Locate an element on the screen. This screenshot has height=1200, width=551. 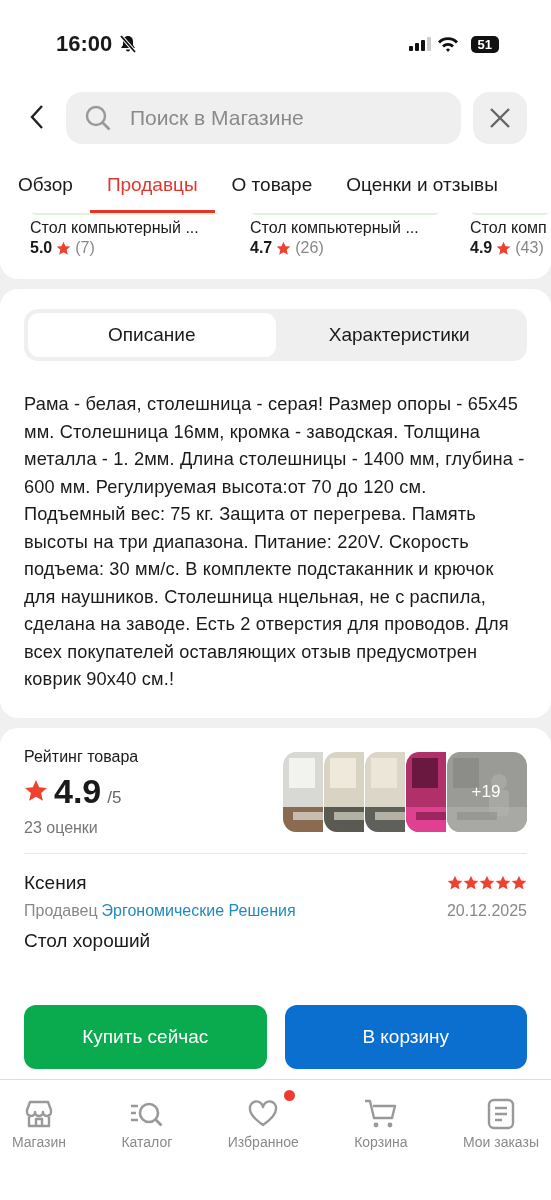
seller-link: Эргономические Решения is located at coordinates (198, 910).